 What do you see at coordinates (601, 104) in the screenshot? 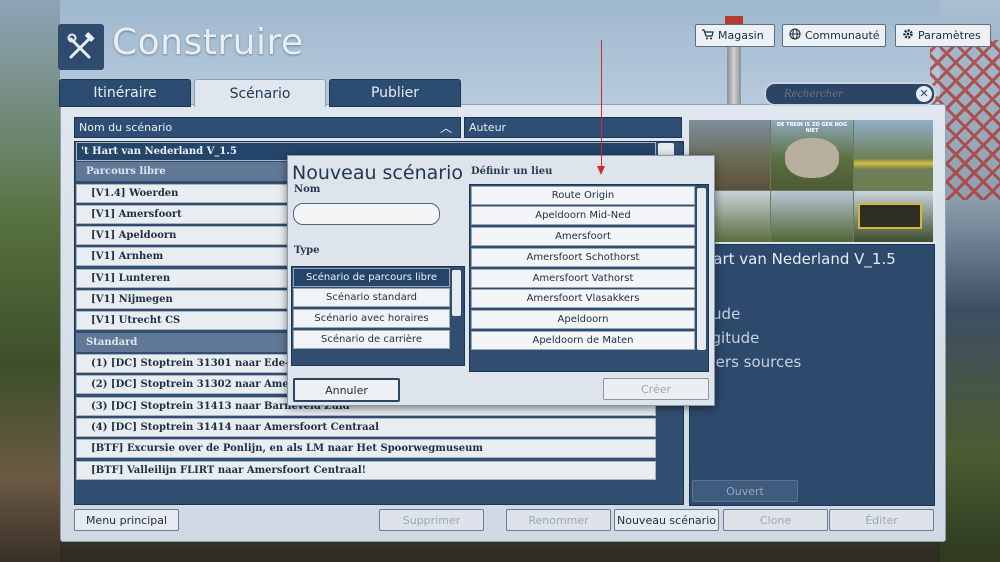
I see `annotation-arrow-line` at bounding box center [601, 104].